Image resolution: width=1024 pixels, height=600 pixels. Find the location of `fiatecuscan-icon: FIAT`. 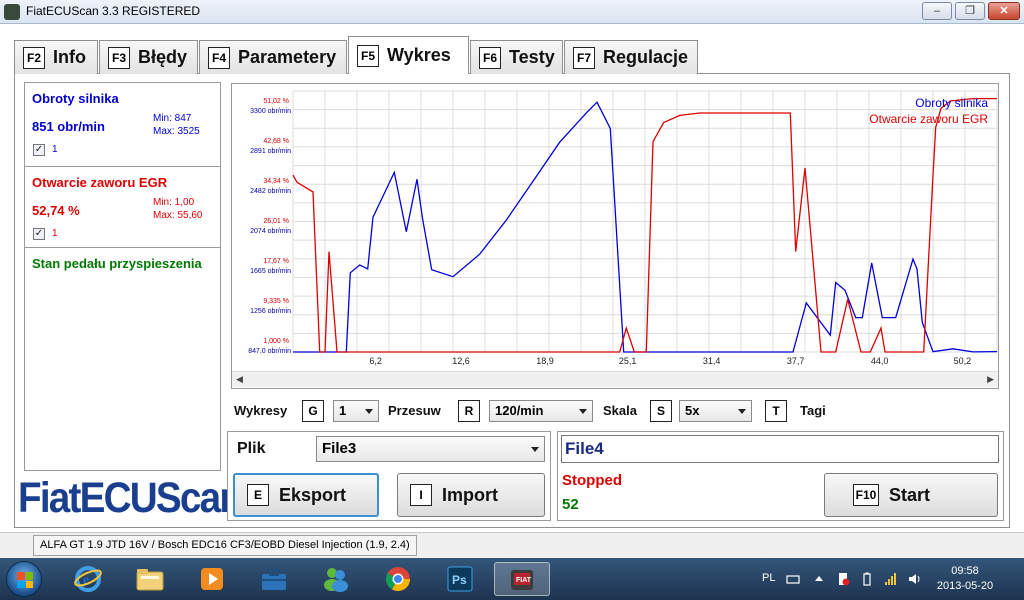

fiatecuscan-icon: FIAT is located at coordinates (522, 579).